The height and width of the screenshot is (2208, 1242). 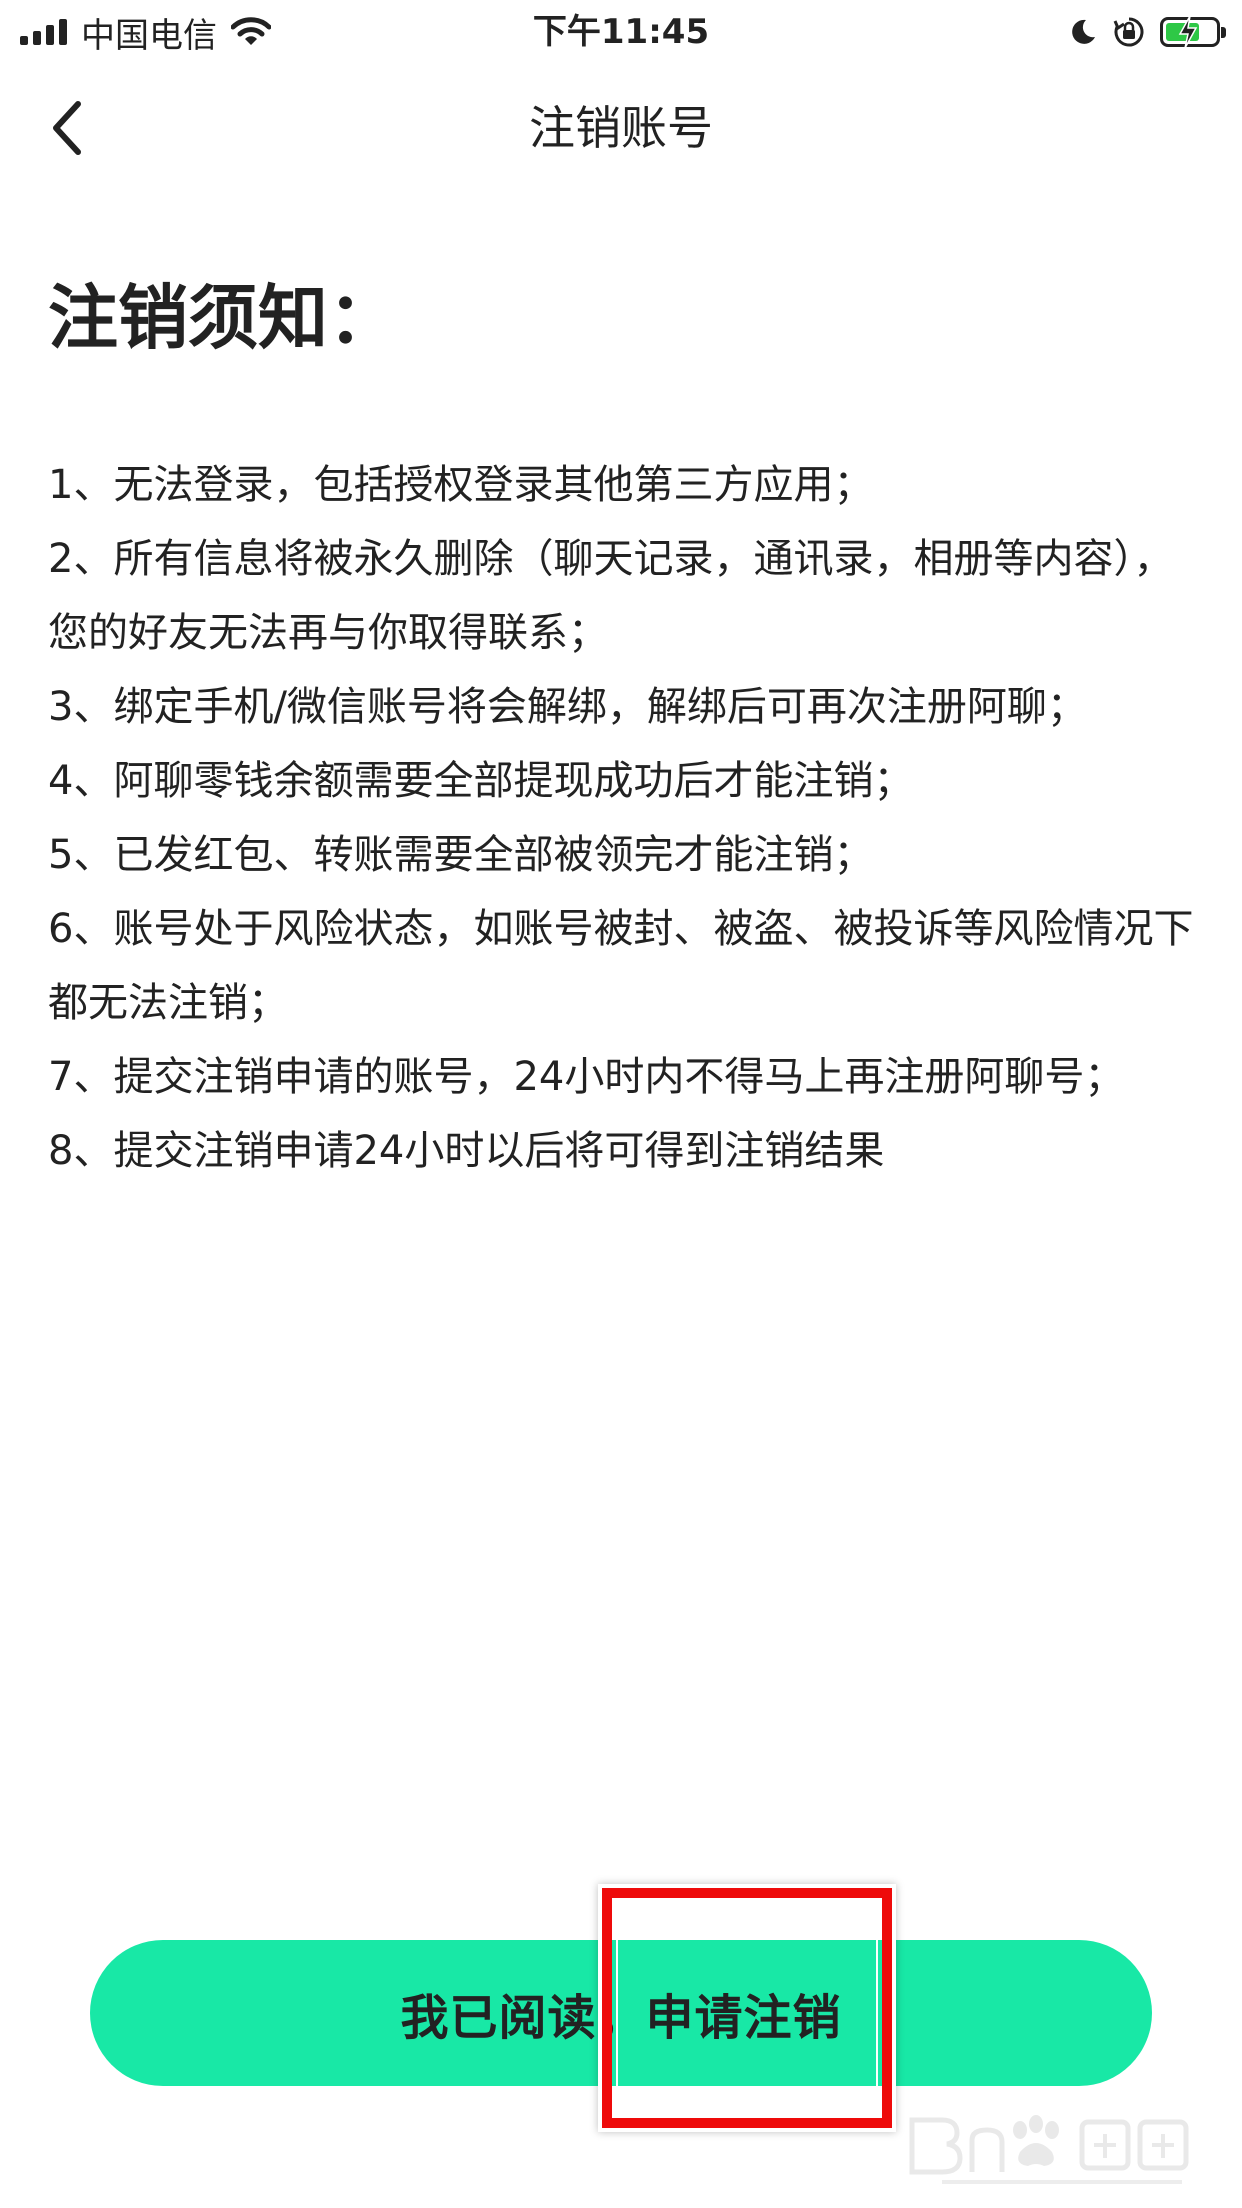 I want to click on list-item: 7、提交注销申请的账号，24小时内不得马上再注册阿聊号；, so click(x=586, y=1077).